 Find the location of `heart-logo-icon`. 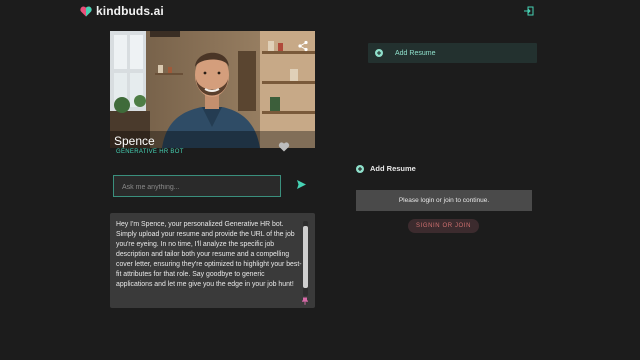

heart-logo-icon is located at coordinates (86, 11).